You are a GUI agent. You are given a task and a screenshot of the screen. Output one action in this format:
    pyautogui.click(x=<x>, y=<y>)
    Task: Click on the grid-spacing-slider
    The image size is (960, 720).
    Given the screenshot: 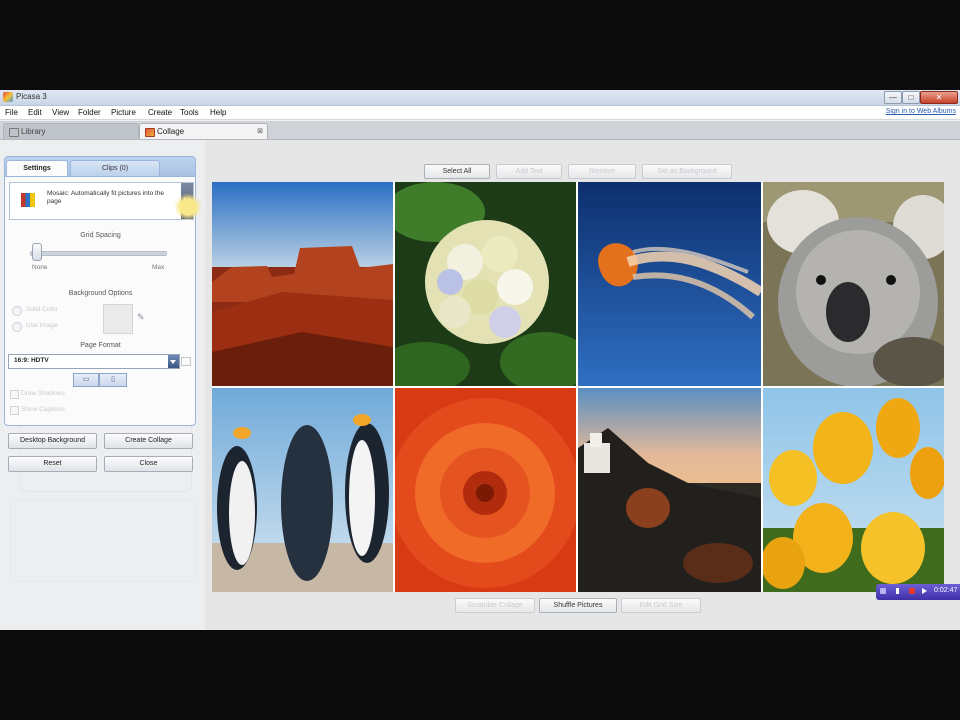 What is the action you would take?
    pyautogui.click(x=98, y=253)
    